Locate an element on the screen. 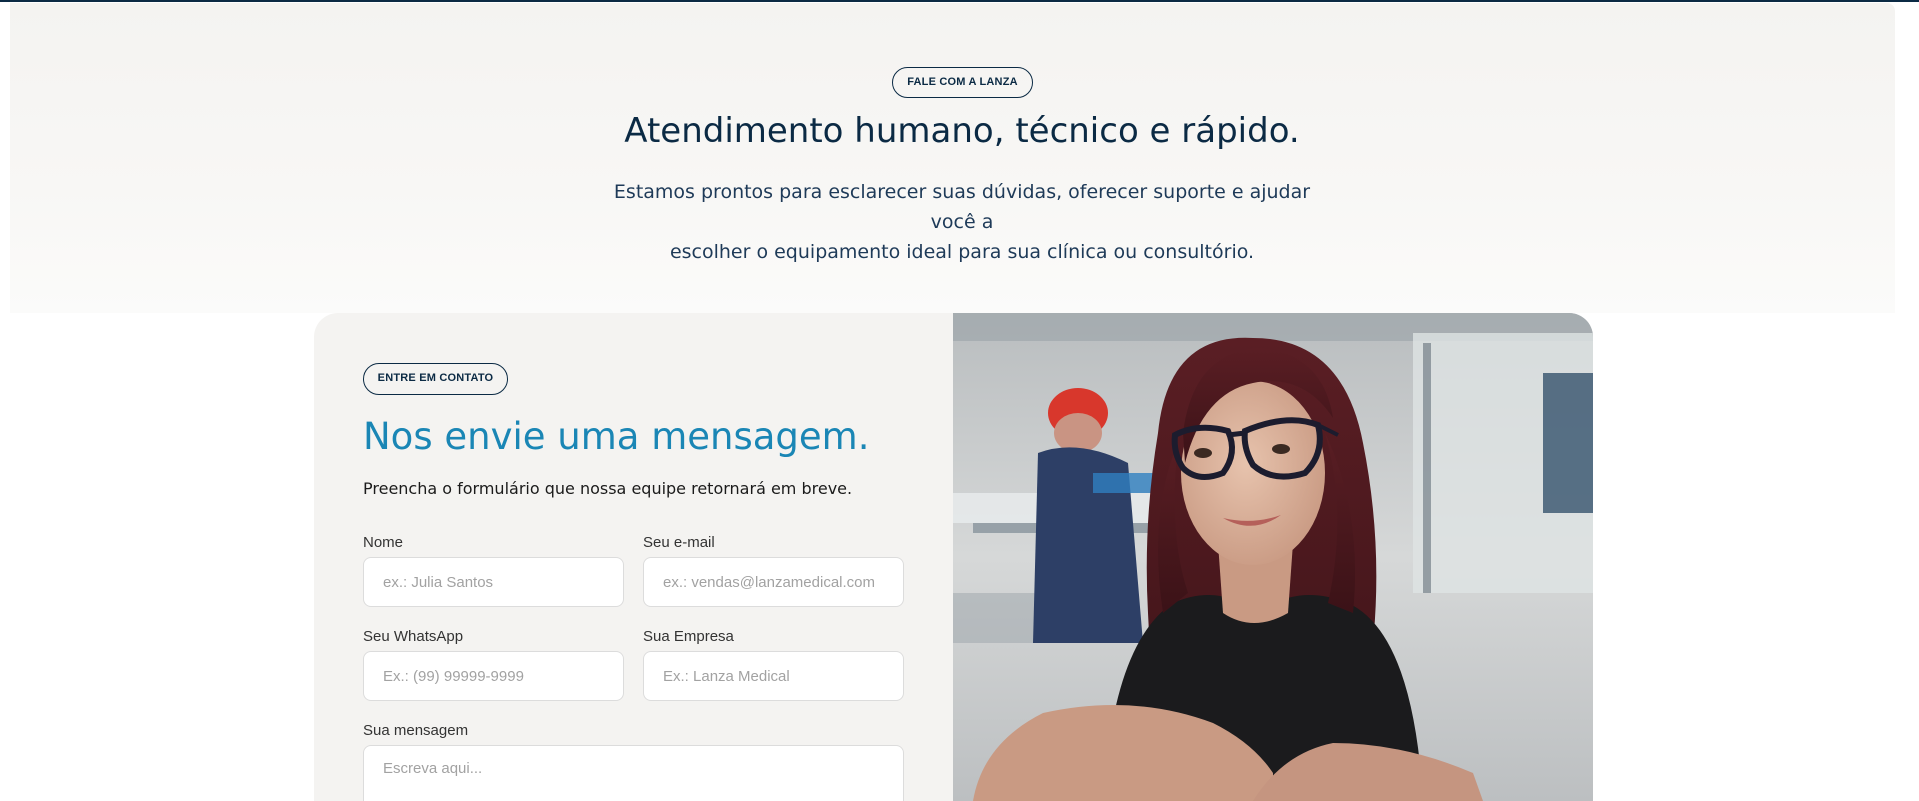 Image resolution: width=1919 pixels, height=801 pixels. company-input is located at coordinates (773, 676).